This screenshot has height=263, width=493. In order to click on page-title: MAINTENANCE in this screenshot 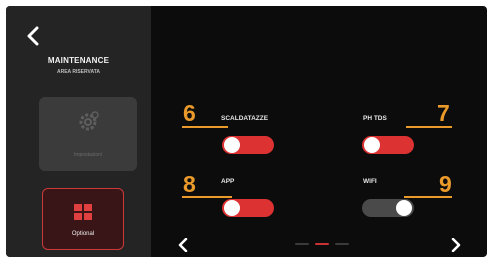, I will do `click(78, 60)`.